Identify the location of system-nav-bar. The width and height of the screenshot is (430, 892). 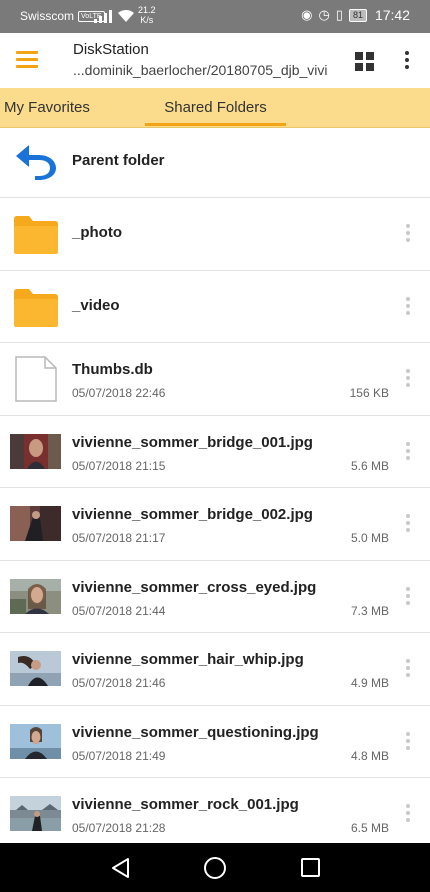
(215, 867).